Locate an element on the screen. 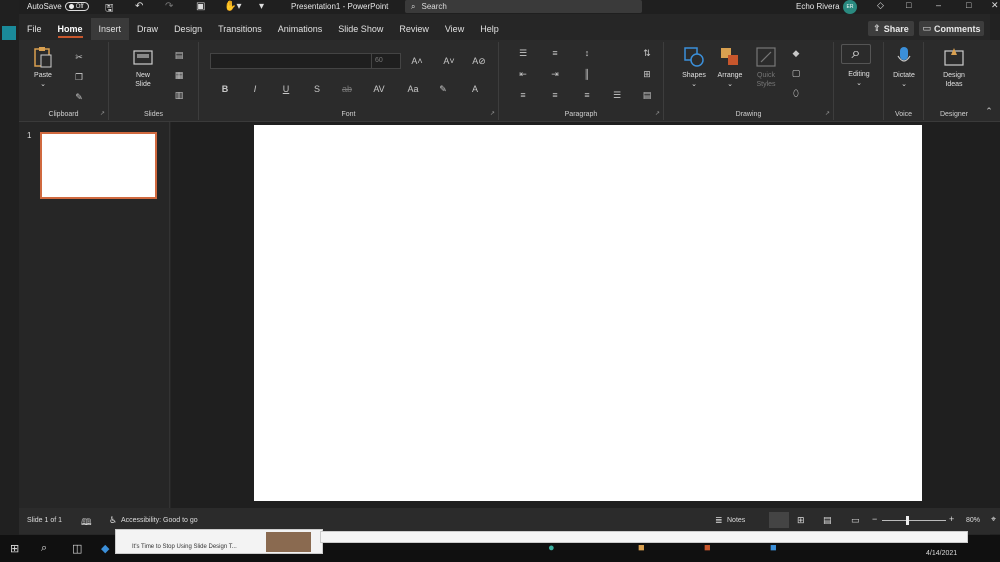 This screenshot has height=562, width=1000. zoom-level: 80% is located at coordinates (973, 520).